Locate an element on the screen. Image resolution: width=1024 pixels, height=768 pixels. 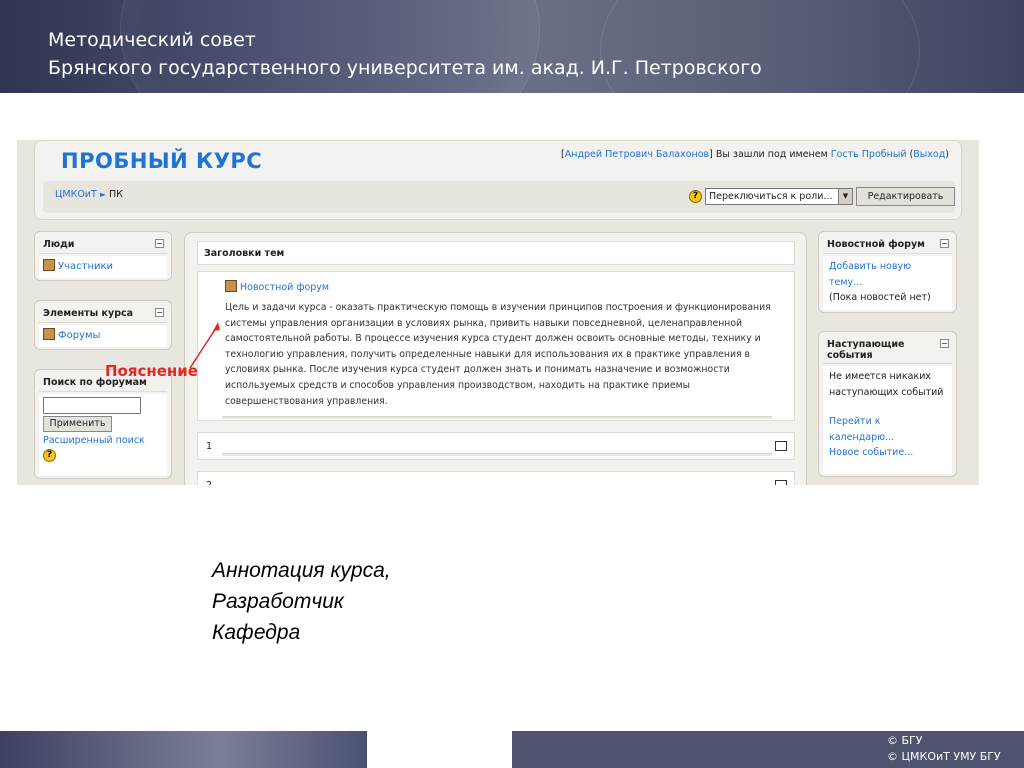
footer: © БГУ © ЦМКОиТ УМУ БГУ is located at coordinates (768, 749).